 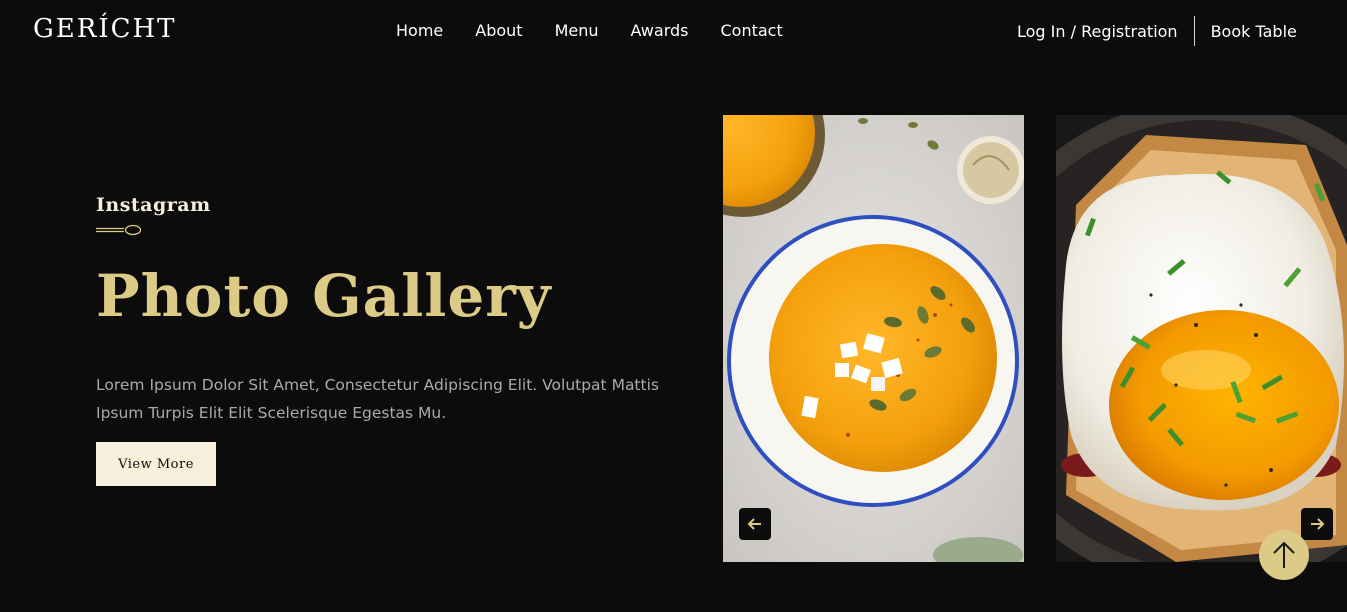 I want to click on nav-link-about: About, so click(x=498, y=30).